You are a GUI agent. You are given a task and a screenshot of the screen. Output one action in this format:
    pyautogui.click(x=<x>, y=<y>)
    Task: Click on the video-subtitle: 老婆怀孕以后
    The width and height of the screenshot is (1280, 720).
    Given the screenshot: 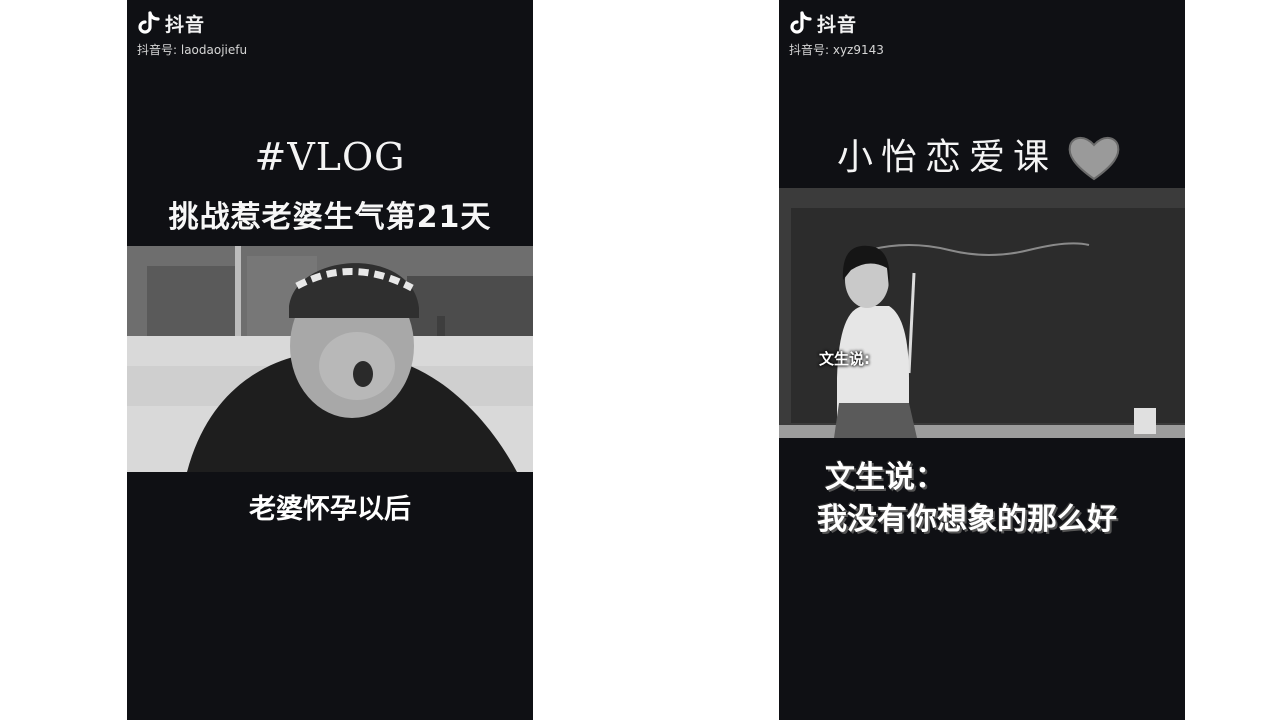 What is the action you would take?
    pyautogui.click(x=330, y=509)
    